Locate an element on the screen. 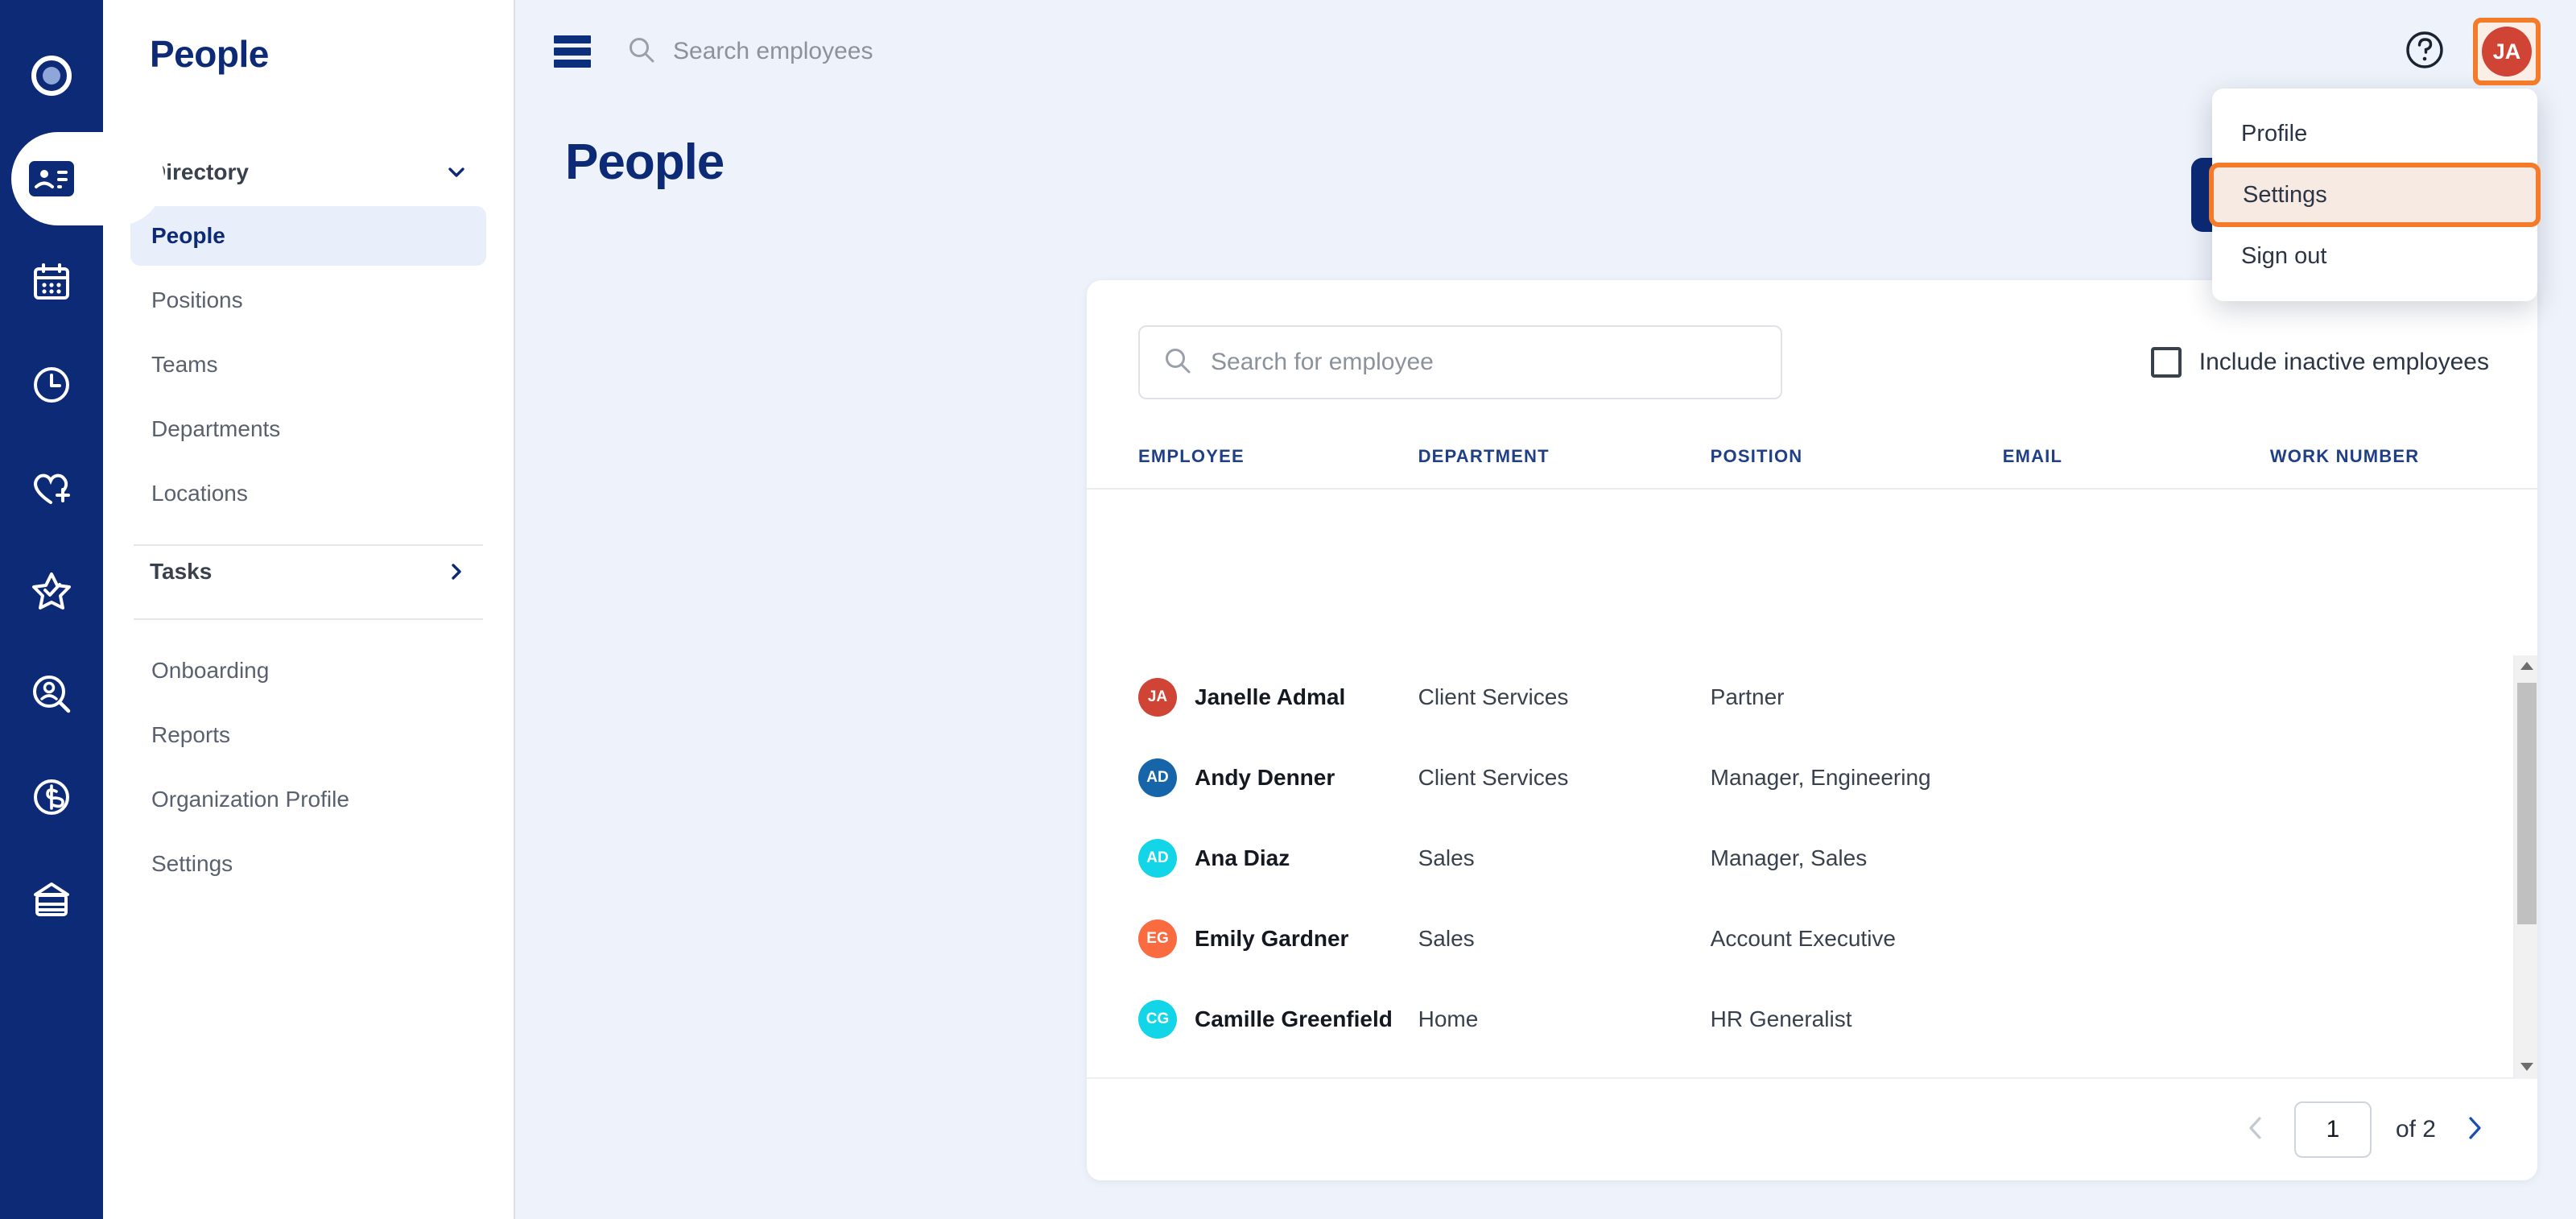 This screenshot has height=1219, width=2576. sidebar-item-positions: Positions is located at coordinates (308, 301).